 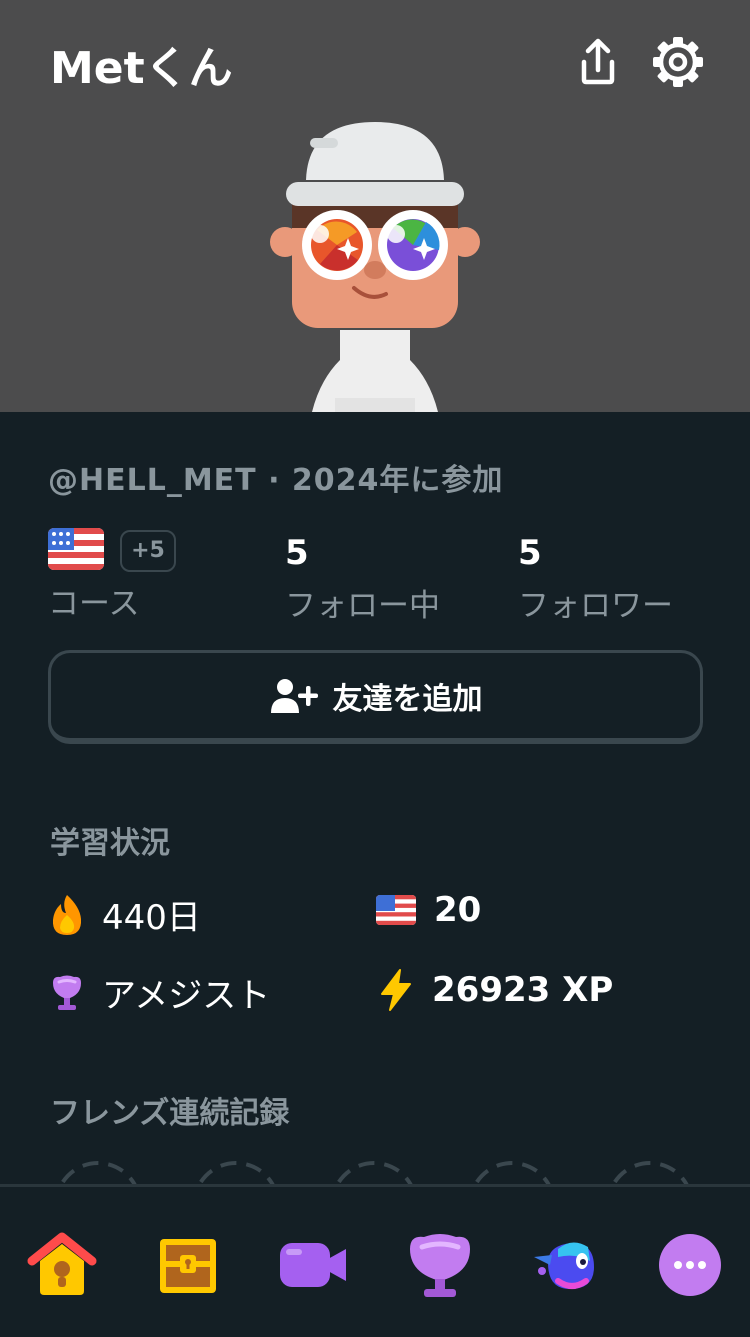 I want to click on bird-icon, so click(x=564, y=1265).